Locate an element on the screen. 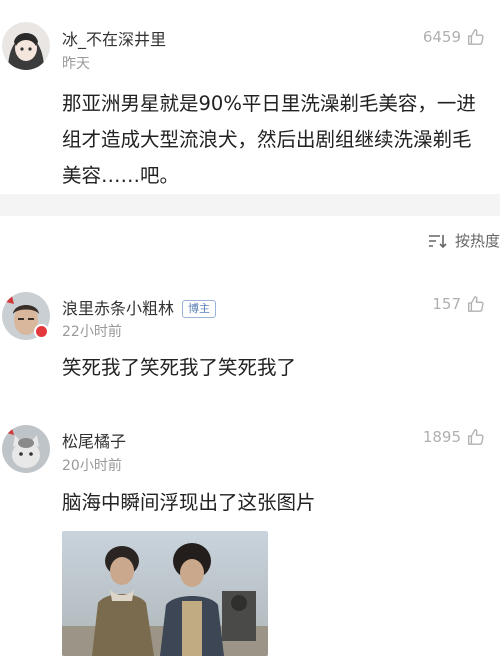 The height and width of the screenshot is (656, 500). sort-label: 按热度 is located at coordinates (477, 241).